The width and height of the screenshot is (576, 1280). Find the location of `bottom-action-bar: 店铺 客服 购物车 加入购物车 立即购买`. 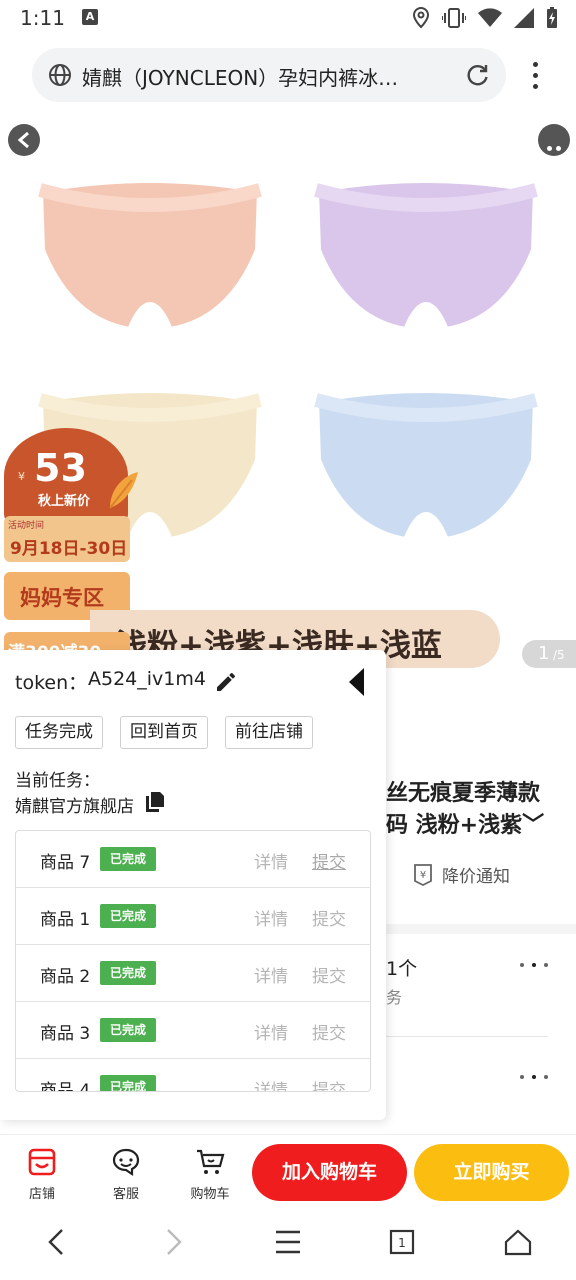

bottom-action-bar: 店铺 客服 购物车 加入购物车 立即购买 is located at coordinates (288, 1170).